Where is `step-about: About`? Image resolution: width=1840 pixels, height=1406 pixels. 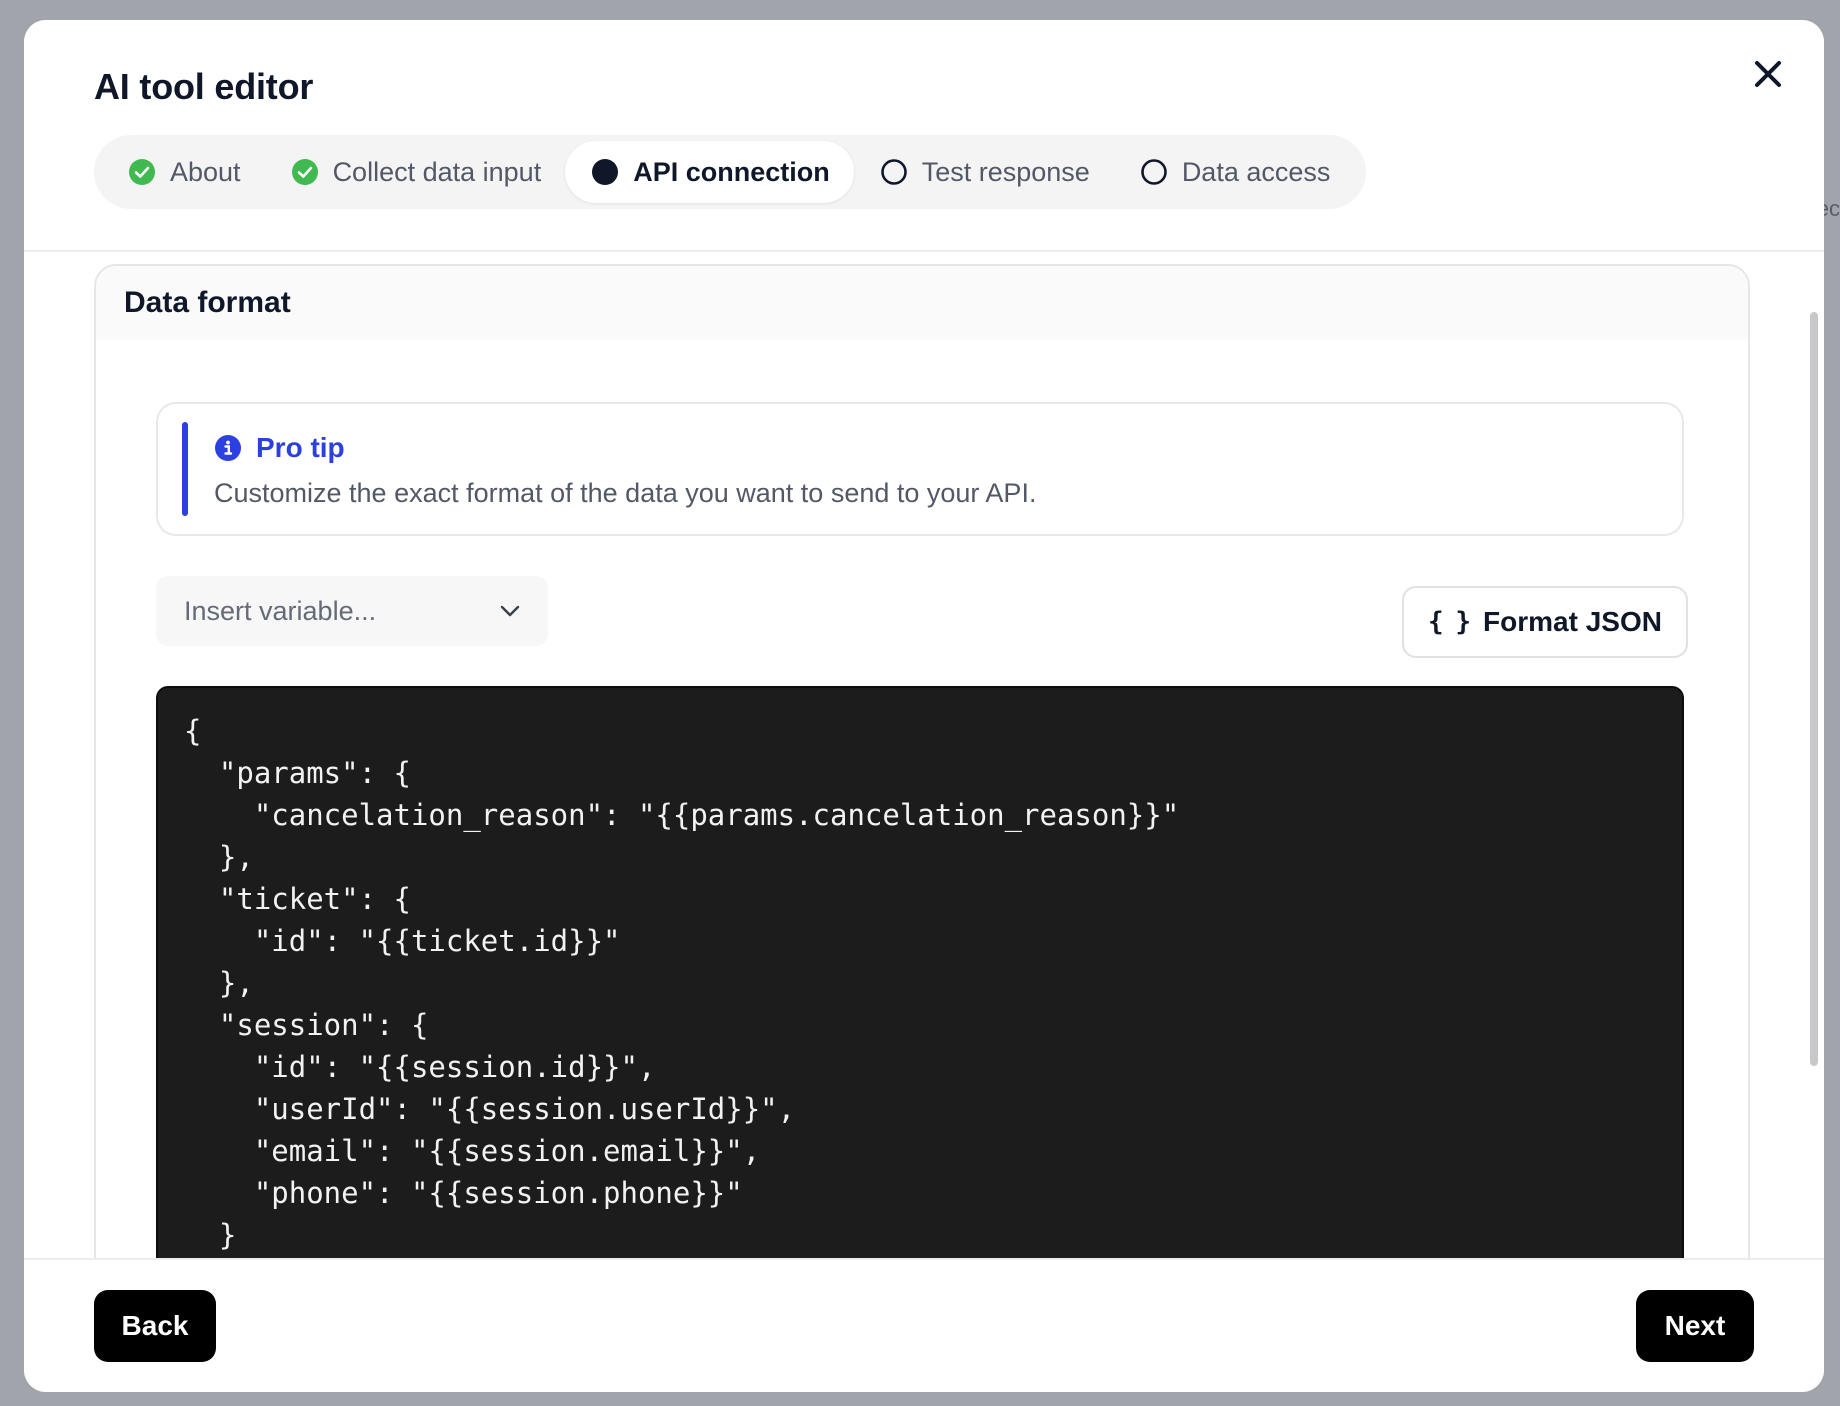 step-about: About is located at coordinates (183, 172).